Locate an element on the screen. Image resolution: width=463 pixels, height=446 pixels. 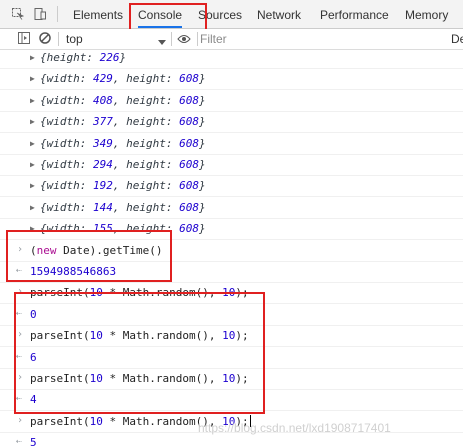
object-text: {width: 377, height: 608} is located at coordinates (123, 122).